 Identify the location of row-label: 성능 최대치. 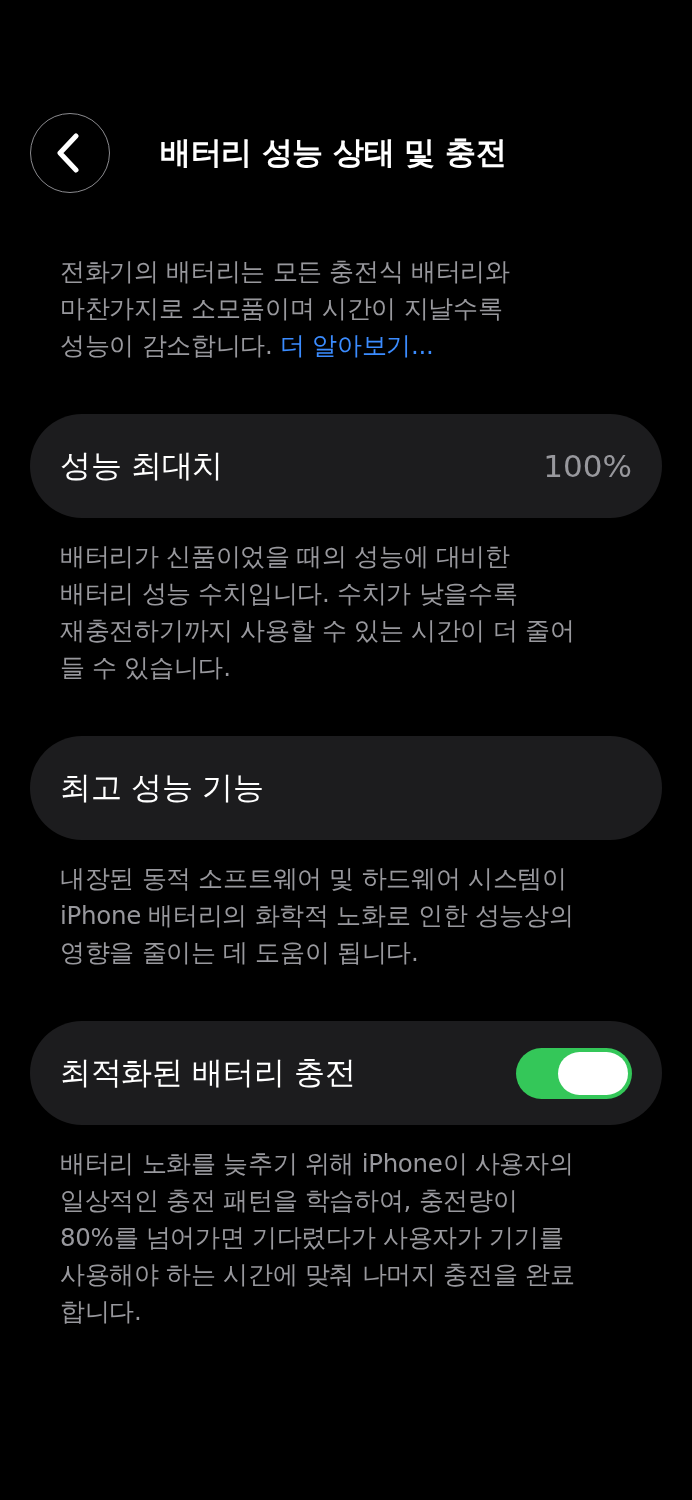
(142, 465).